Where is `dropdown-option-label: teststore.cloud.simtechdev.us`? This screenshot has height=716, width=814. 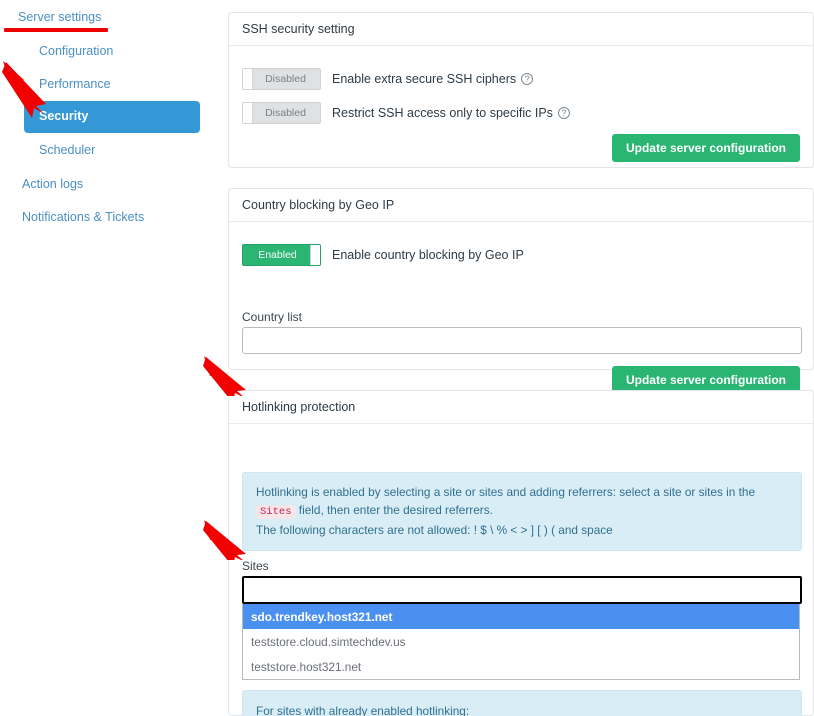
dropdown-option-label: teststore.cloud.simtechdev.us is located at coordinates (328, 641).